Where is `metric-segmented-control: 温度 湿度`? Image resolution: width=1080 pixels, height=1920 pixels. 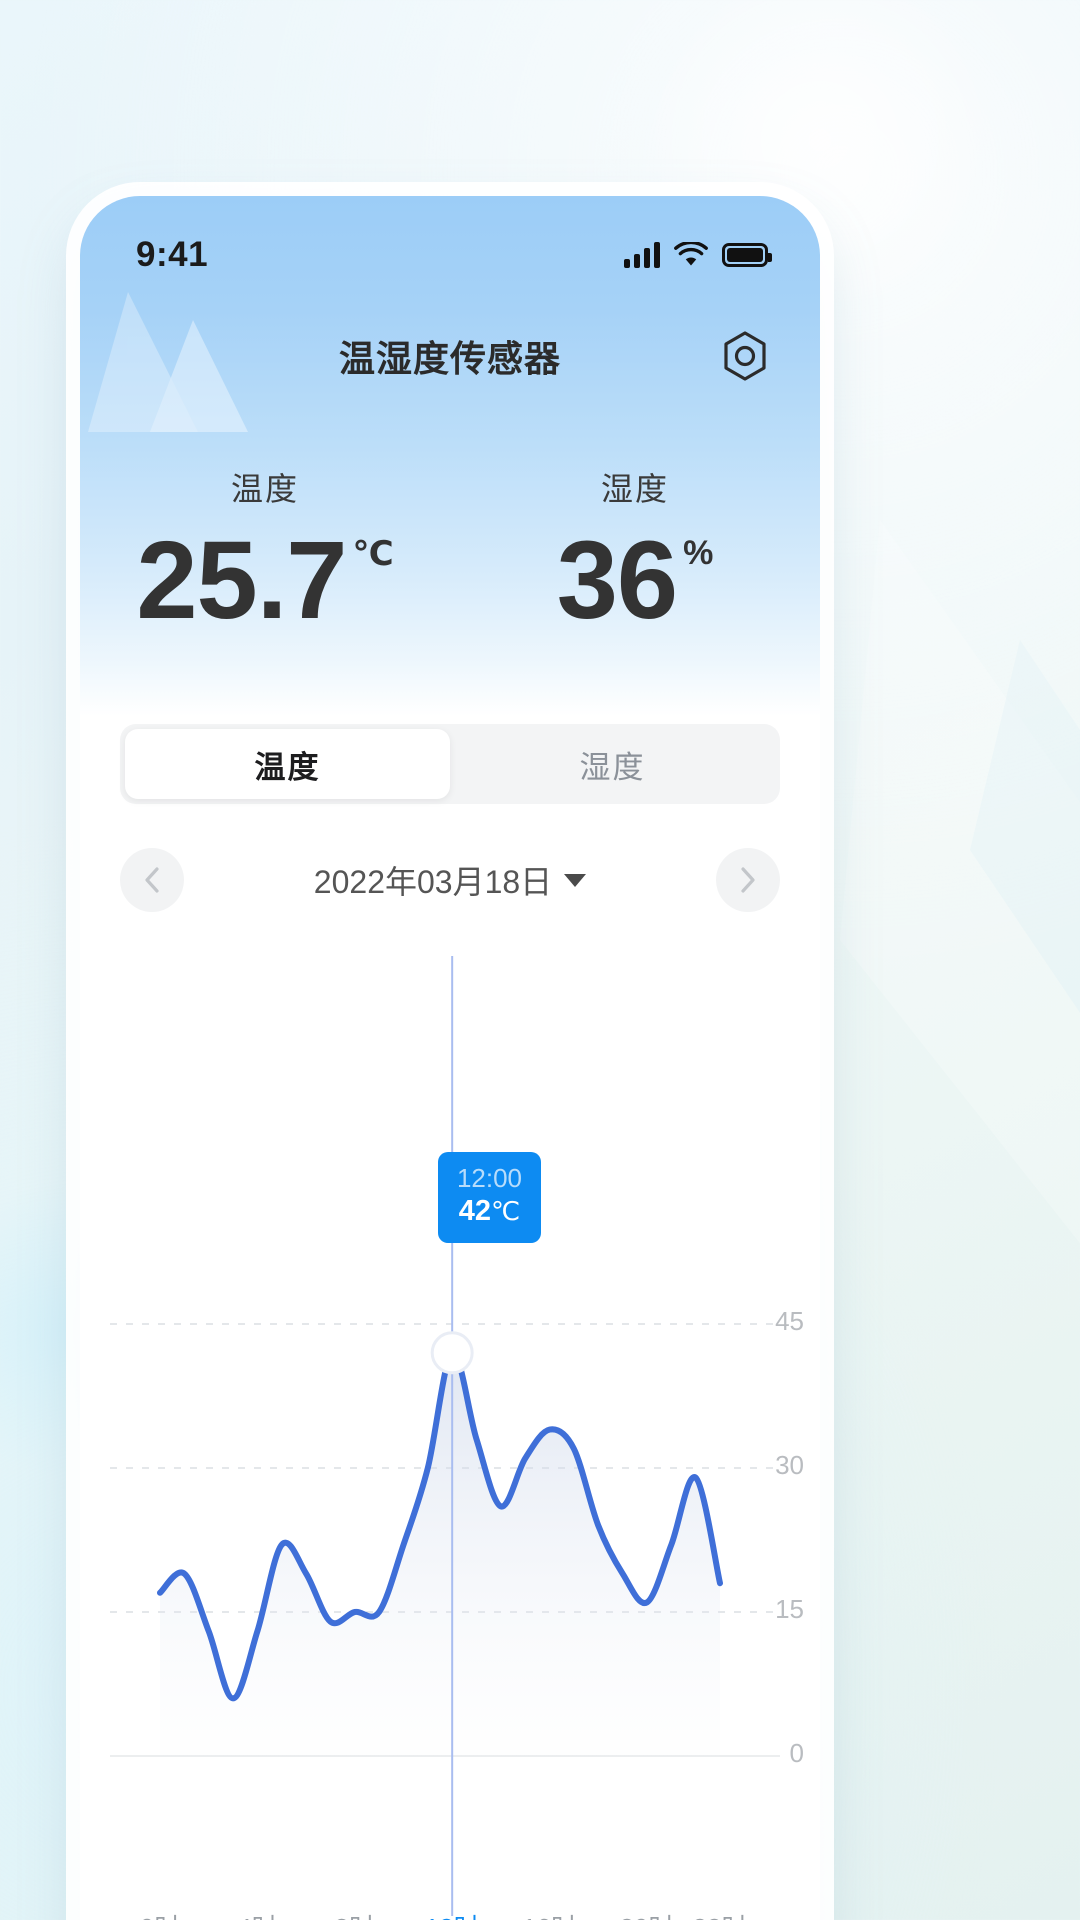
metric-segmented-control: 温度 湿度 is located at coordinates (450, 764).